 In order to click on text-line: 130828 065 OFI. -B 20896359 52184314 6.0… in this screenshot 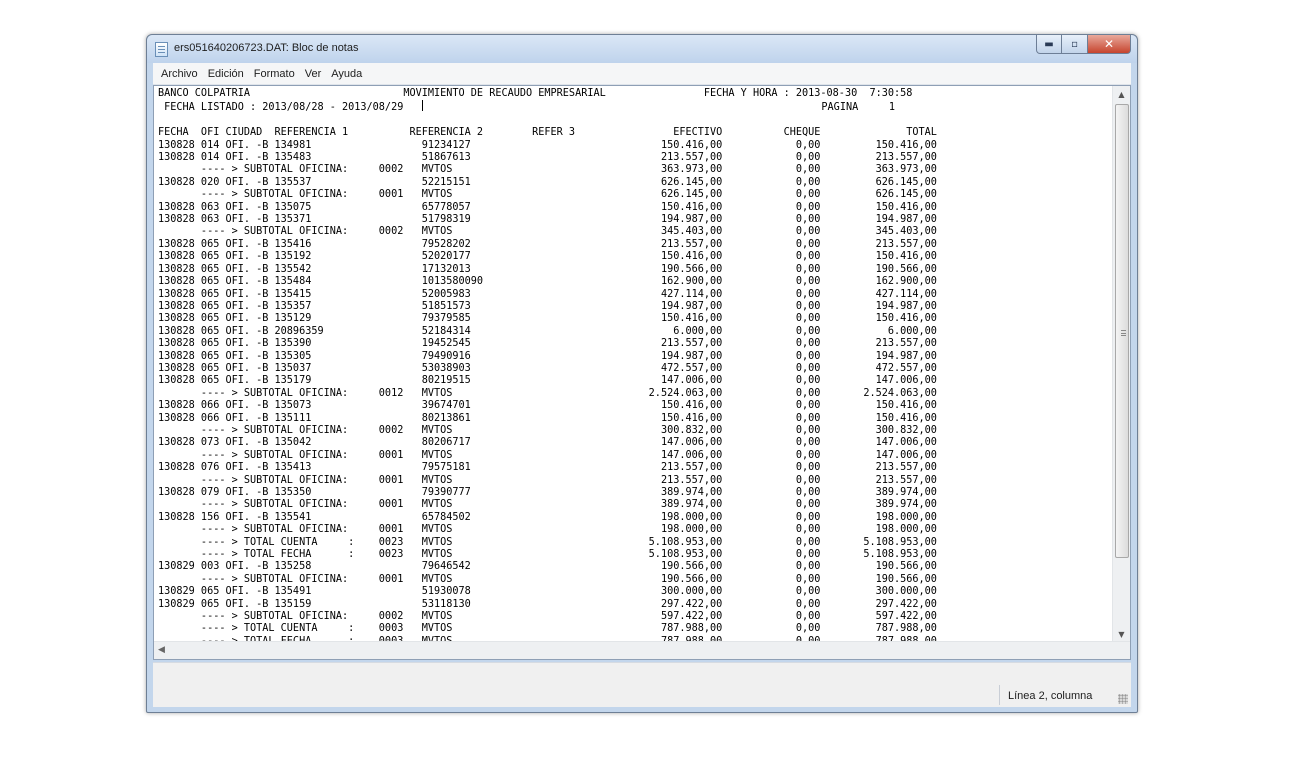, I will do `click(547, 331)`.